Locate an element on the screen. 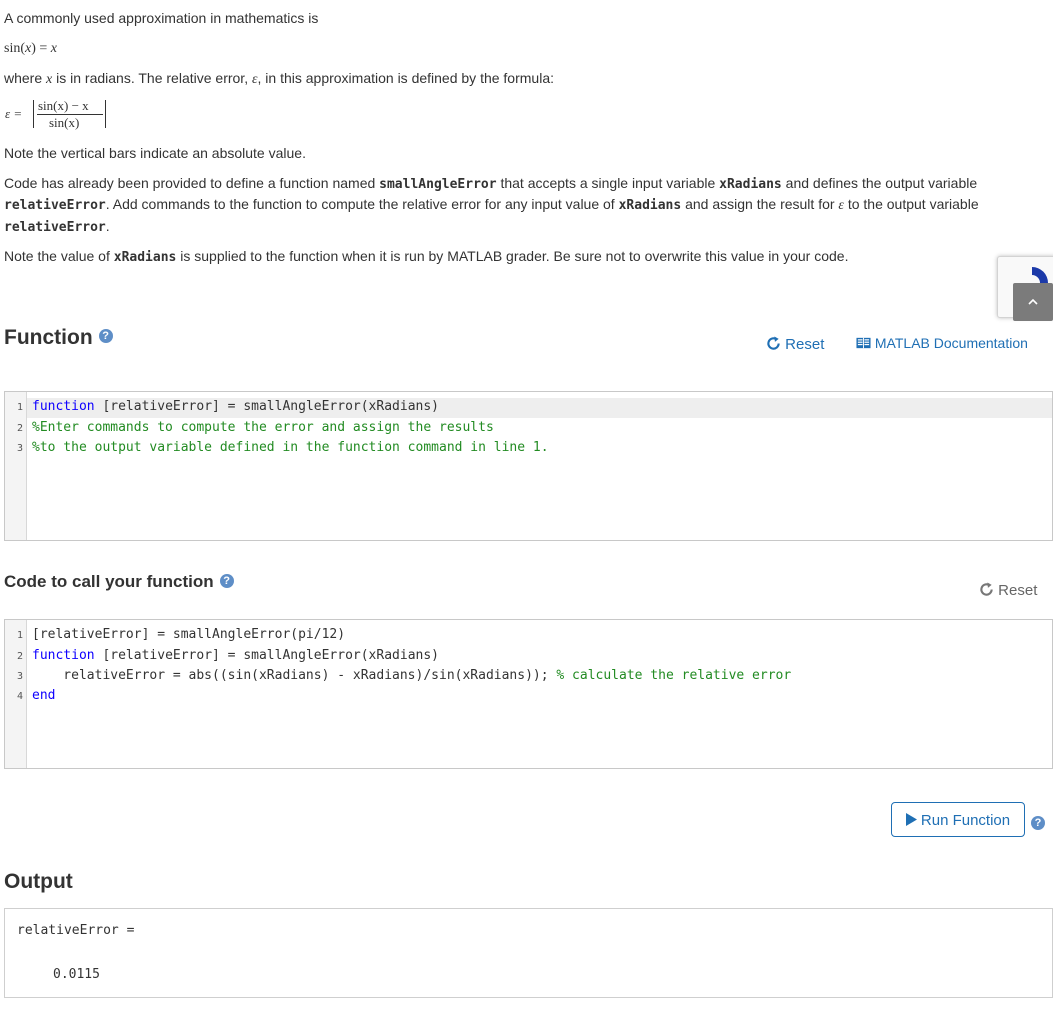 The image size is (1053, 1009). function-reset-button: Reset is located at coordinates (795, 344).